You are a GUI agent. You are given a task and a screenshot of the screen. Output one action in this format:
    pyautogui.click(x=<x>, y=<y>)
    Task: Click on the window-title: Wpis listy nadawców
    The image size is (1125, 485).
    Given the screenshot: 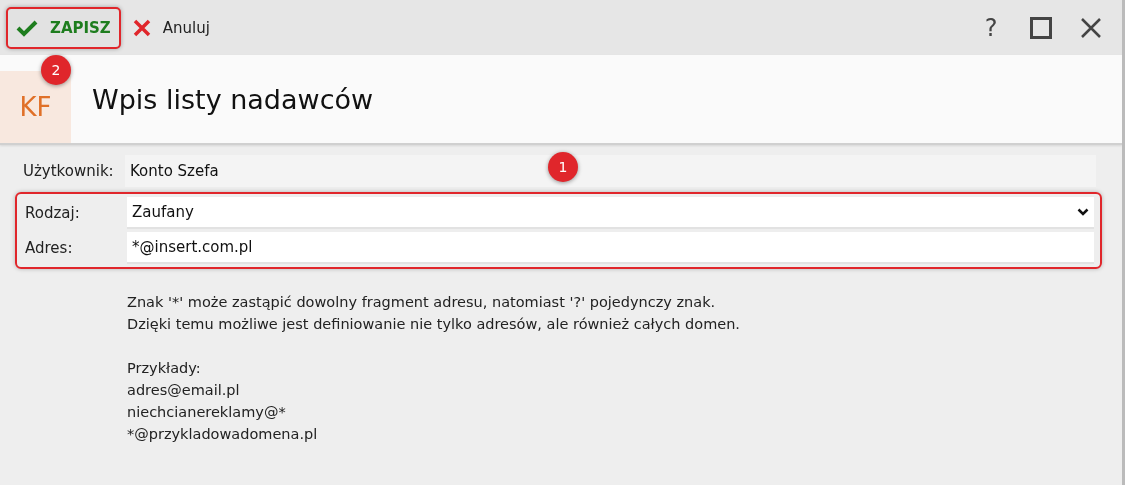 What is the action you would take?
    pyautogui.click(x=233, y=99)
    